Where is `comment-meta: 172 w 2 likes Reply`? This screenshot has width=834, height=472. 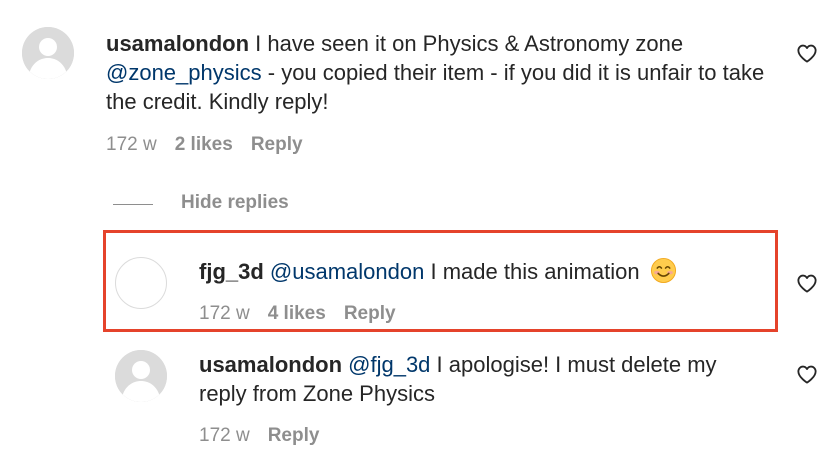
comment-meta: 172 w 2 likes Reply is located at coordinates (213, 145).